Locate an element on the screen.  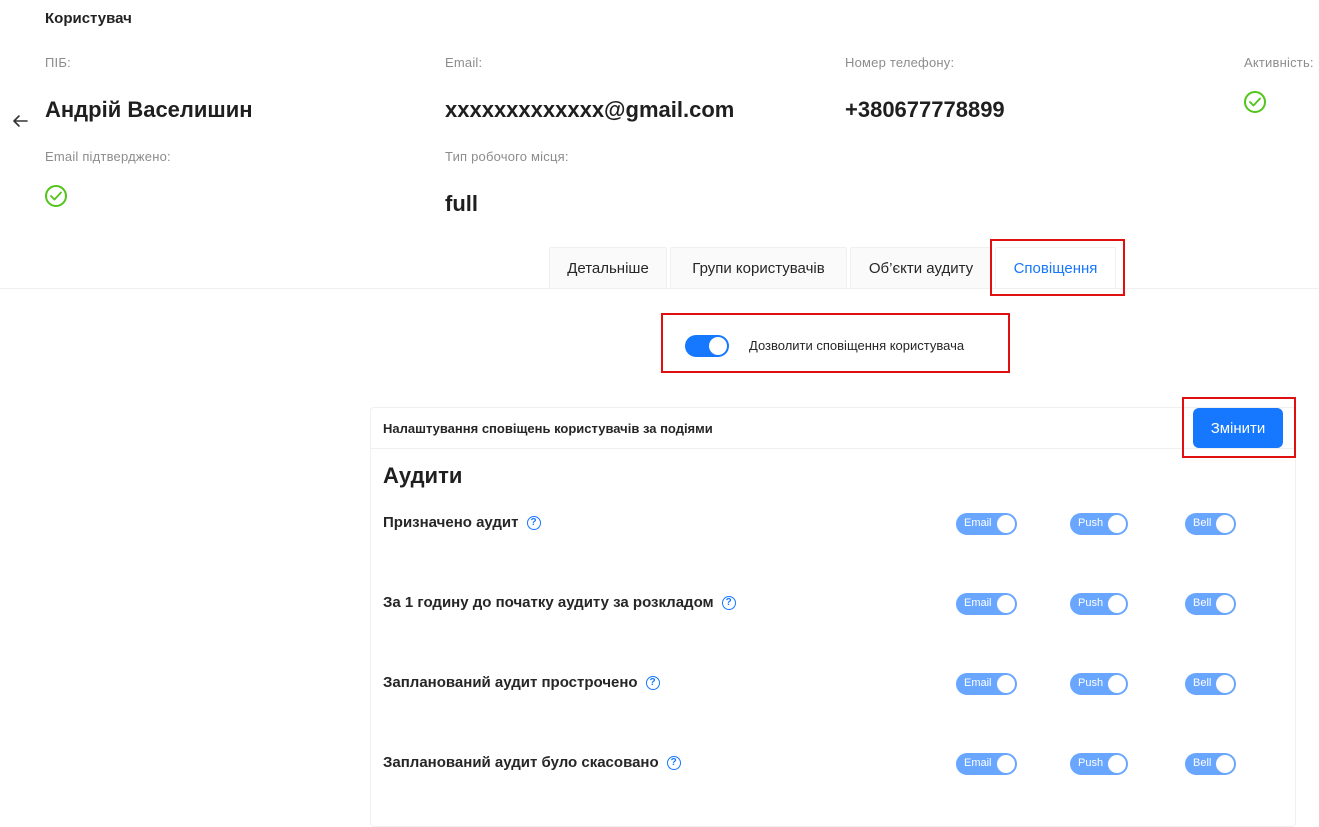
user-name: Андрій Васелишин is located at coordinates (149, 109).